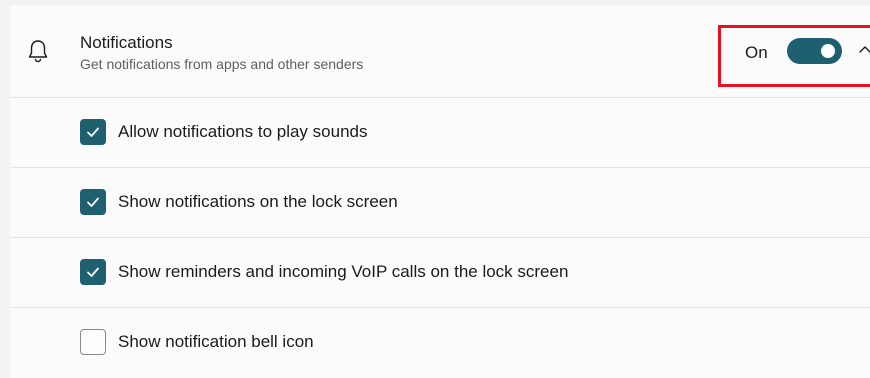 The height and width of the screenshot is (378, 870). I want to click on notifications-title: Notifications, so click(126, 42).